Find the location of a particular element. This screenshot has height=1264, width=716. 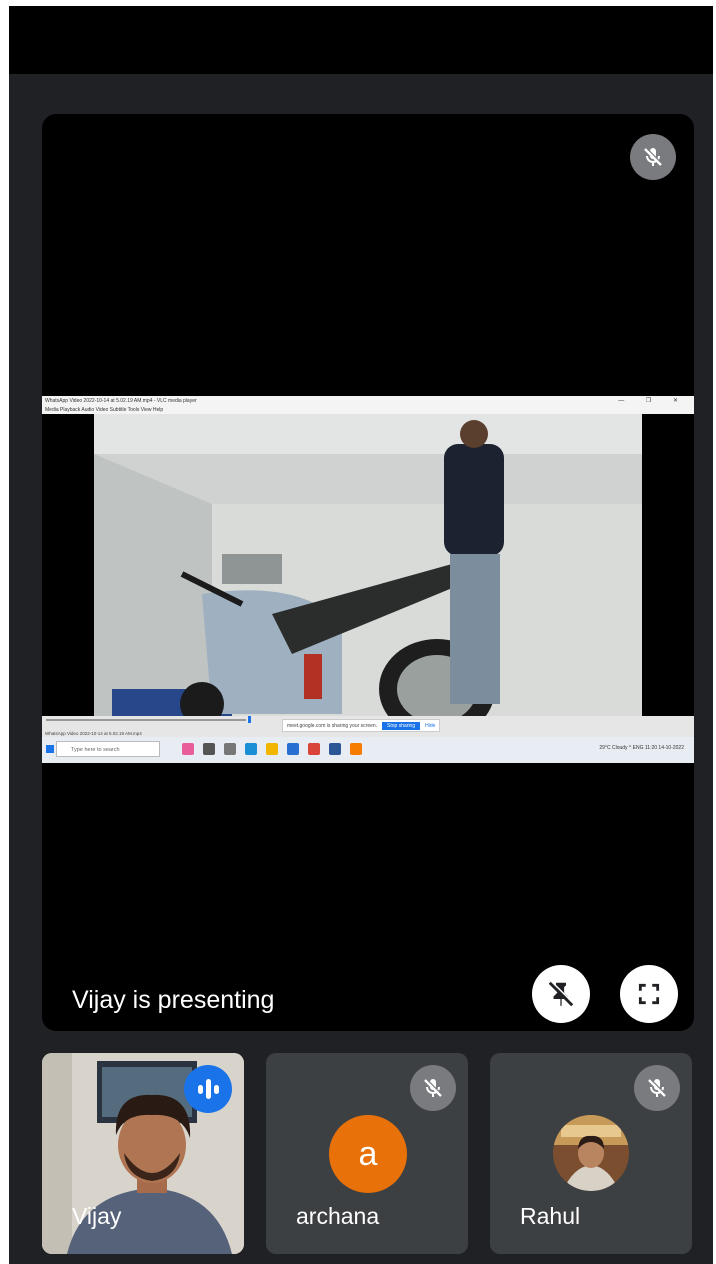

window-controls: — ❐ ✕ is located at coordinates (653, 401).